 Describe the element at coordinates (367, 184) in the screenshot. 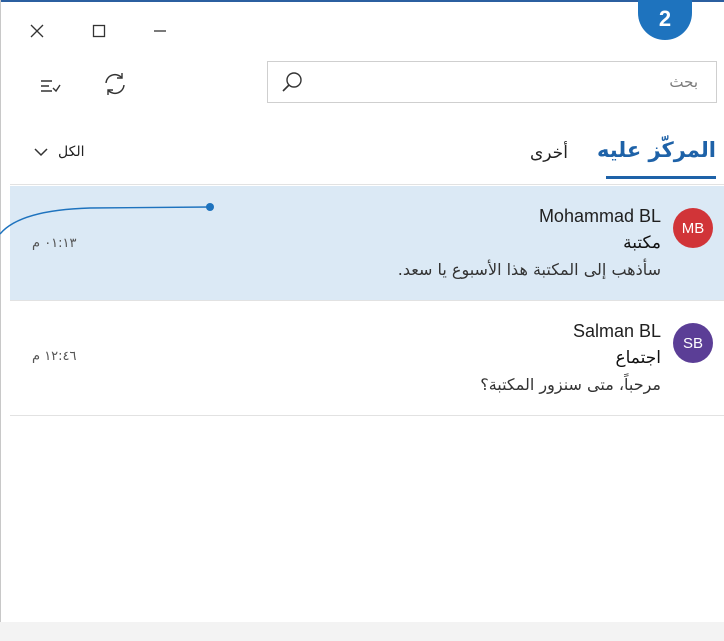

I see `list-top-divider` at that location.